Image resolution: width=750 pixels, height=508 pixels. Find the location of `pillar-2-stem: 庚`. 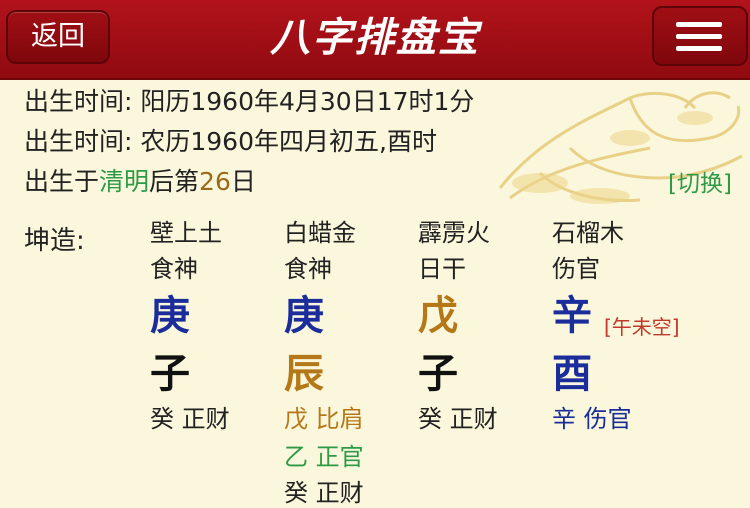

pillar-2-stem: 庚 is located at coordinates (304, 315).